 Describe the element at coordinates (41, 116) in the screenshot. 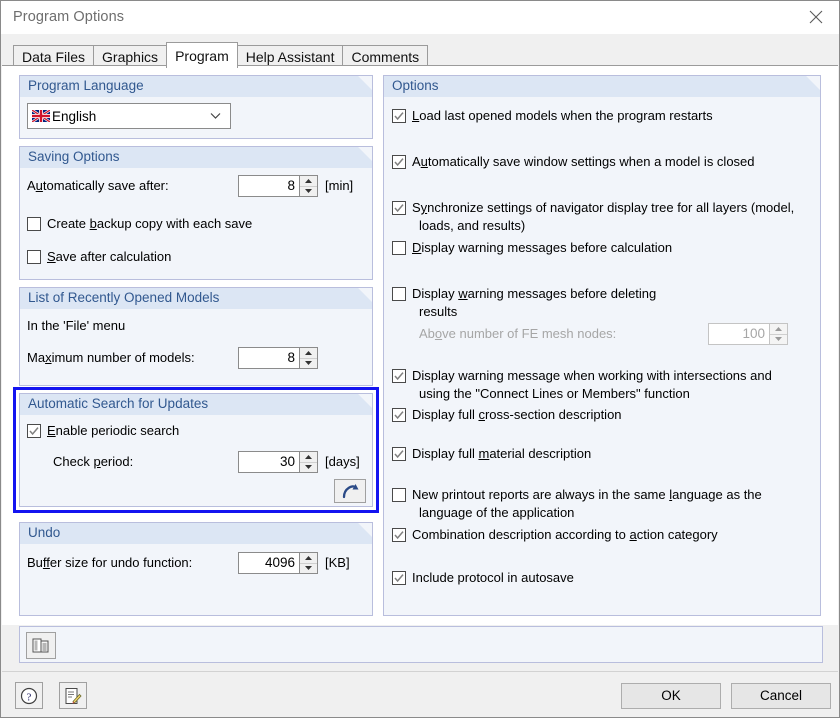

I see `uk-flag-icon` at that location.